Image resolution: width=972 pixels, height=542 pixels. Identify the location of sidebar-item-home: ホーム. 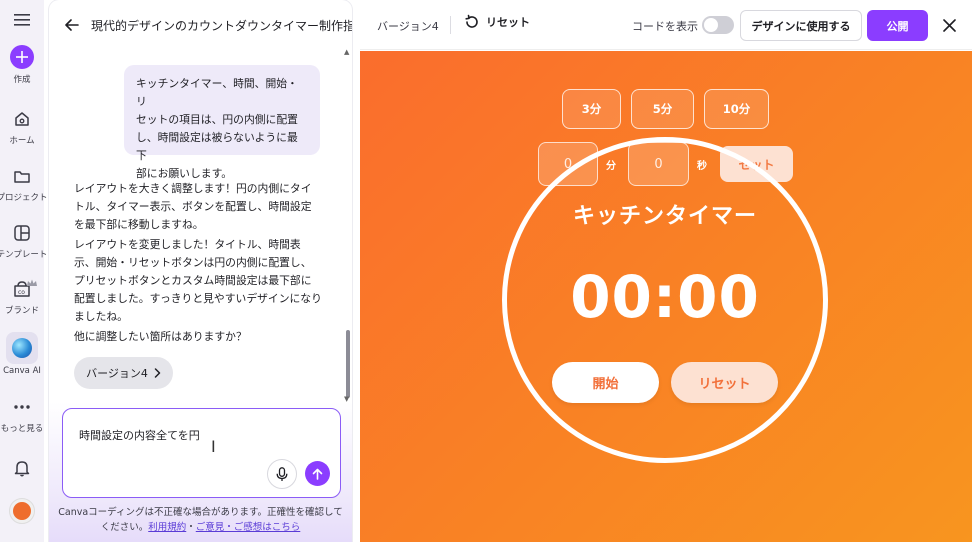
(22, 127).